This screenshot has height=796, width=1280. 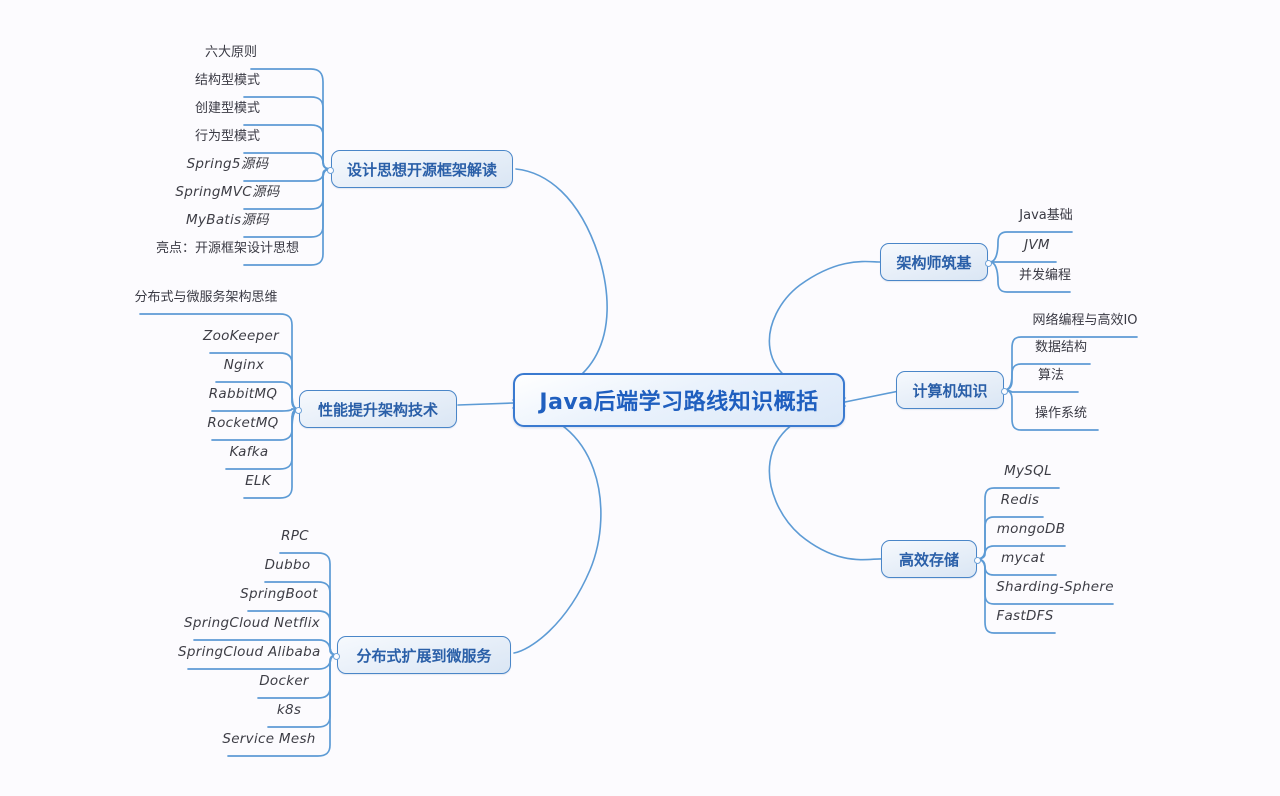 I want to click on leaf-storage-0: MySQL, so click(x=1028, y=471).